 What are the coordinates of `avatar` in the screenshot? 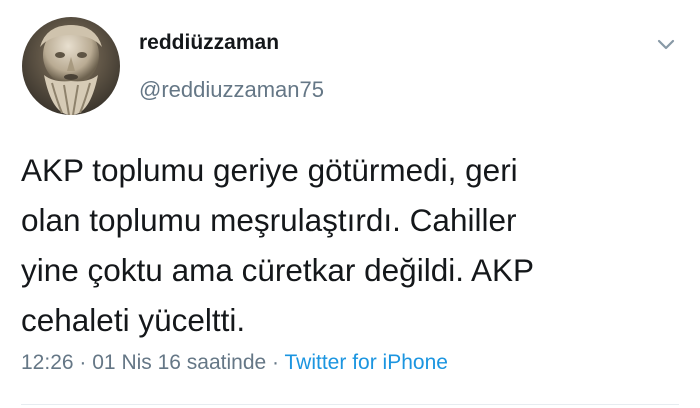 It's located at (71, 66).